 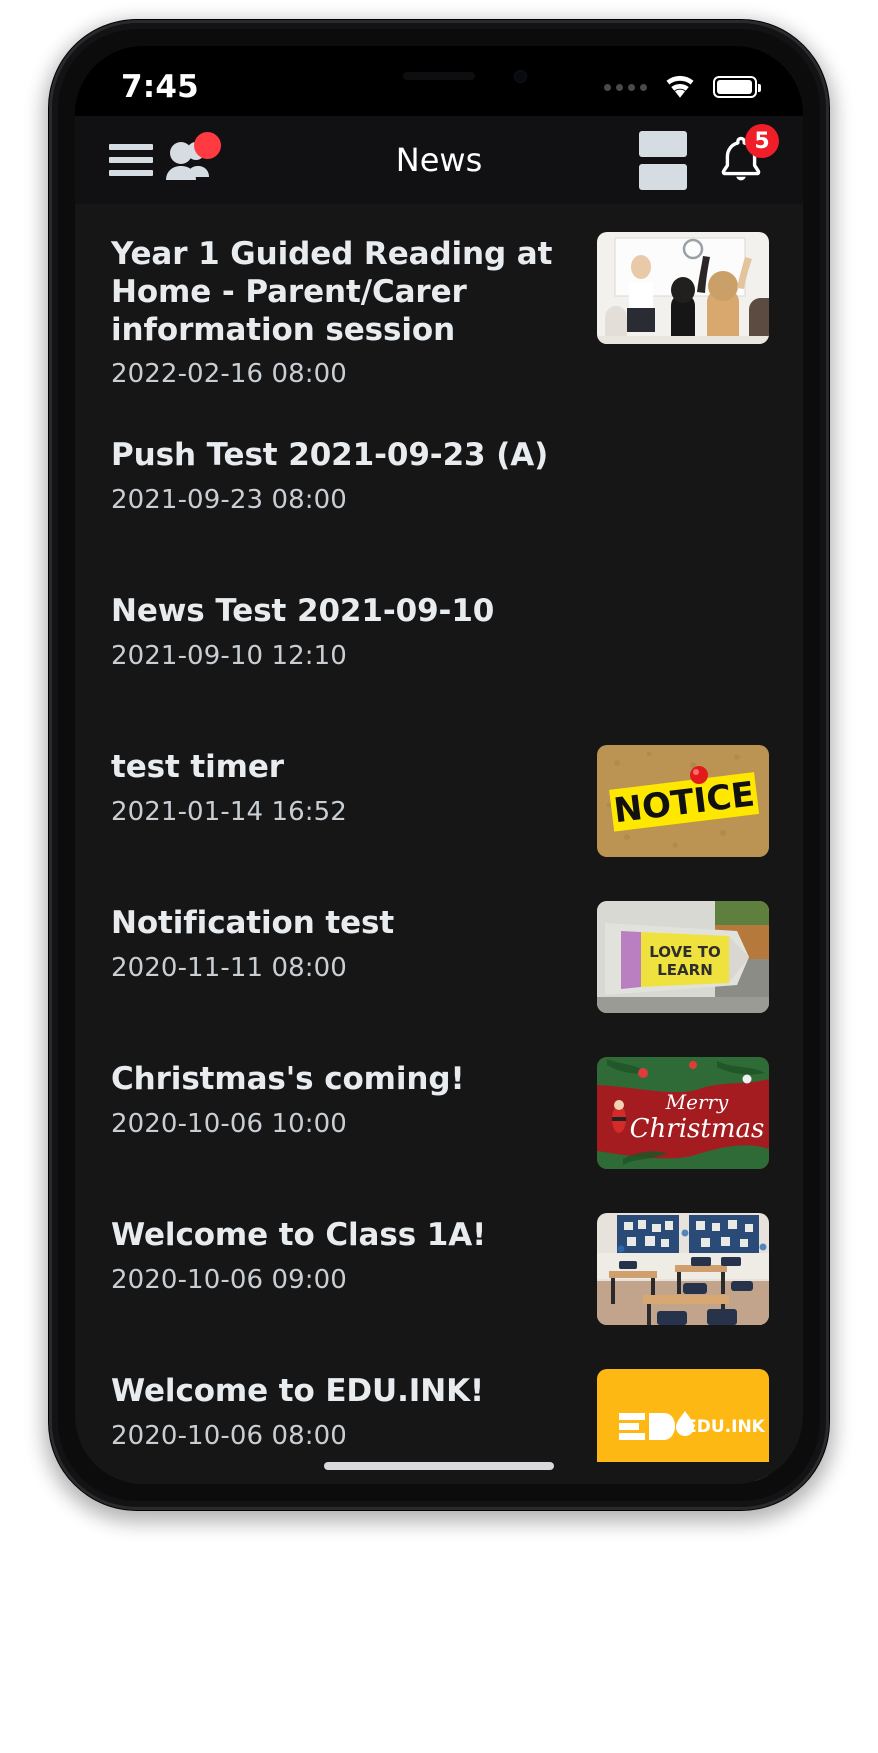 What do you see at coordinates (762, 141) in the screenshot?
I see `notification-count-badge: 5` at bounding box center [762, 141].